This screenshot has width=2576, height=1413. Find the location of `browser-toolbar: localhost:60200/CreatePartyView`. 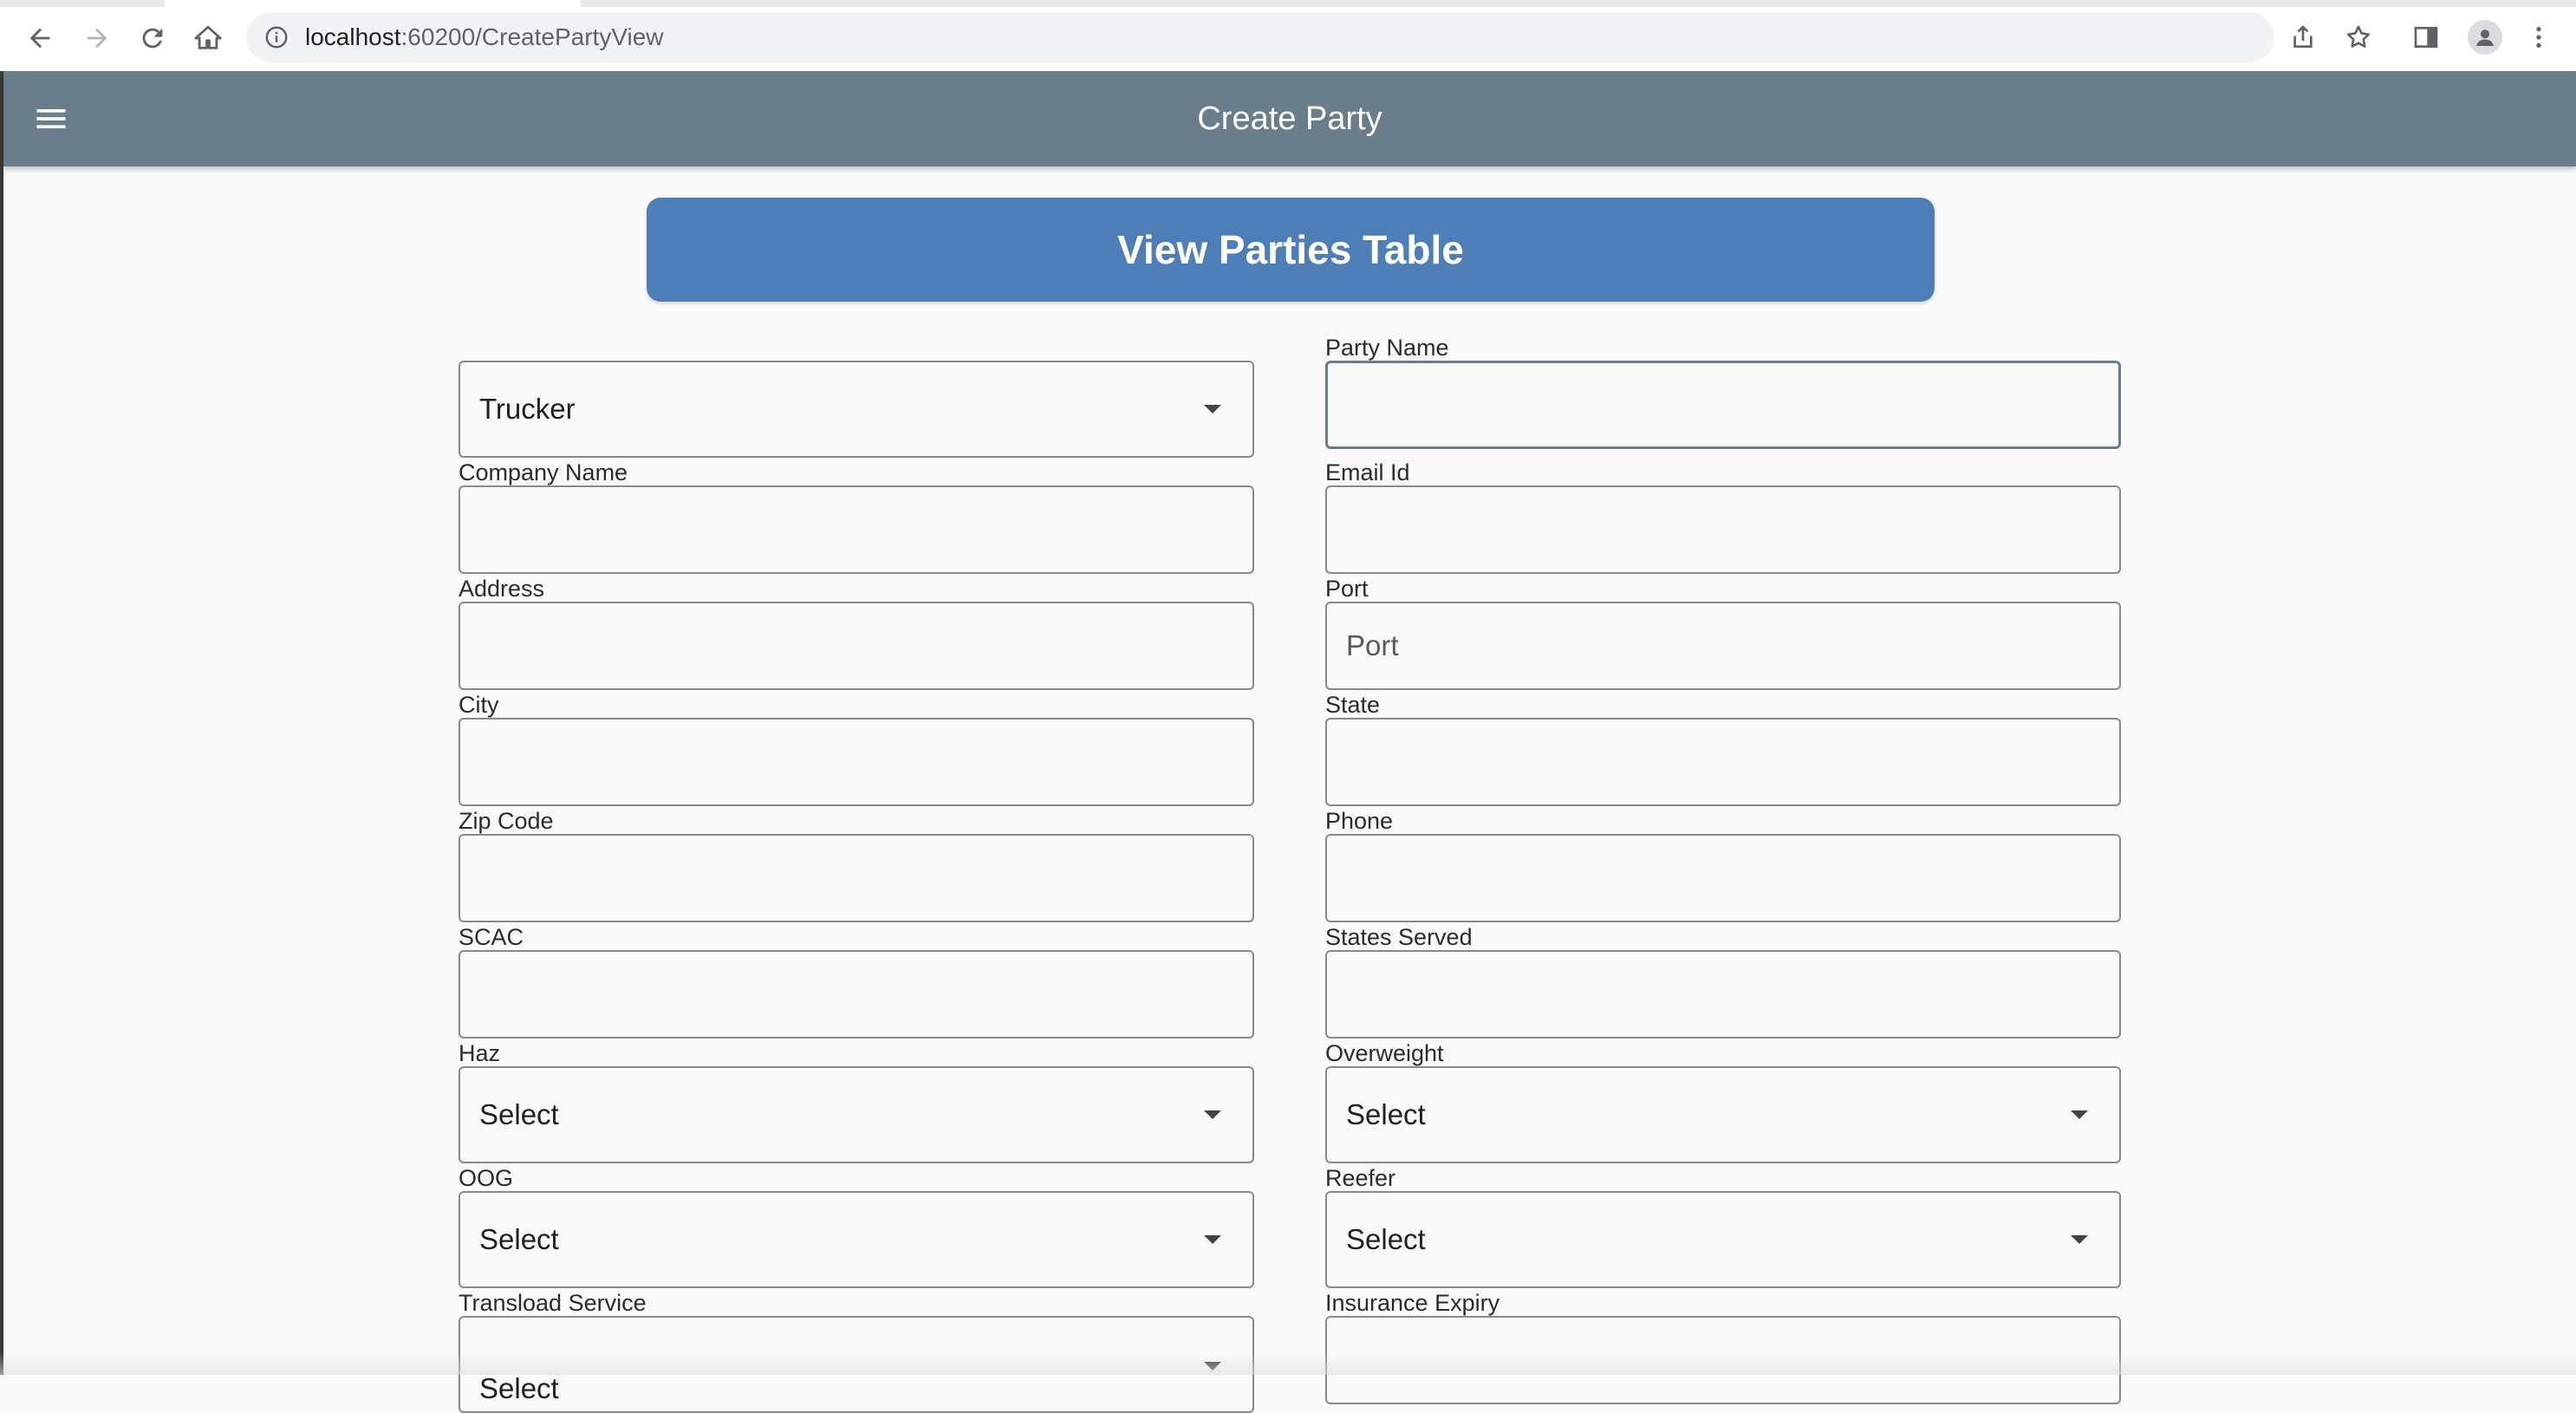

browser-toolbar: localhost:60200/CreatePartyView is located at coordinates (1288, 36).